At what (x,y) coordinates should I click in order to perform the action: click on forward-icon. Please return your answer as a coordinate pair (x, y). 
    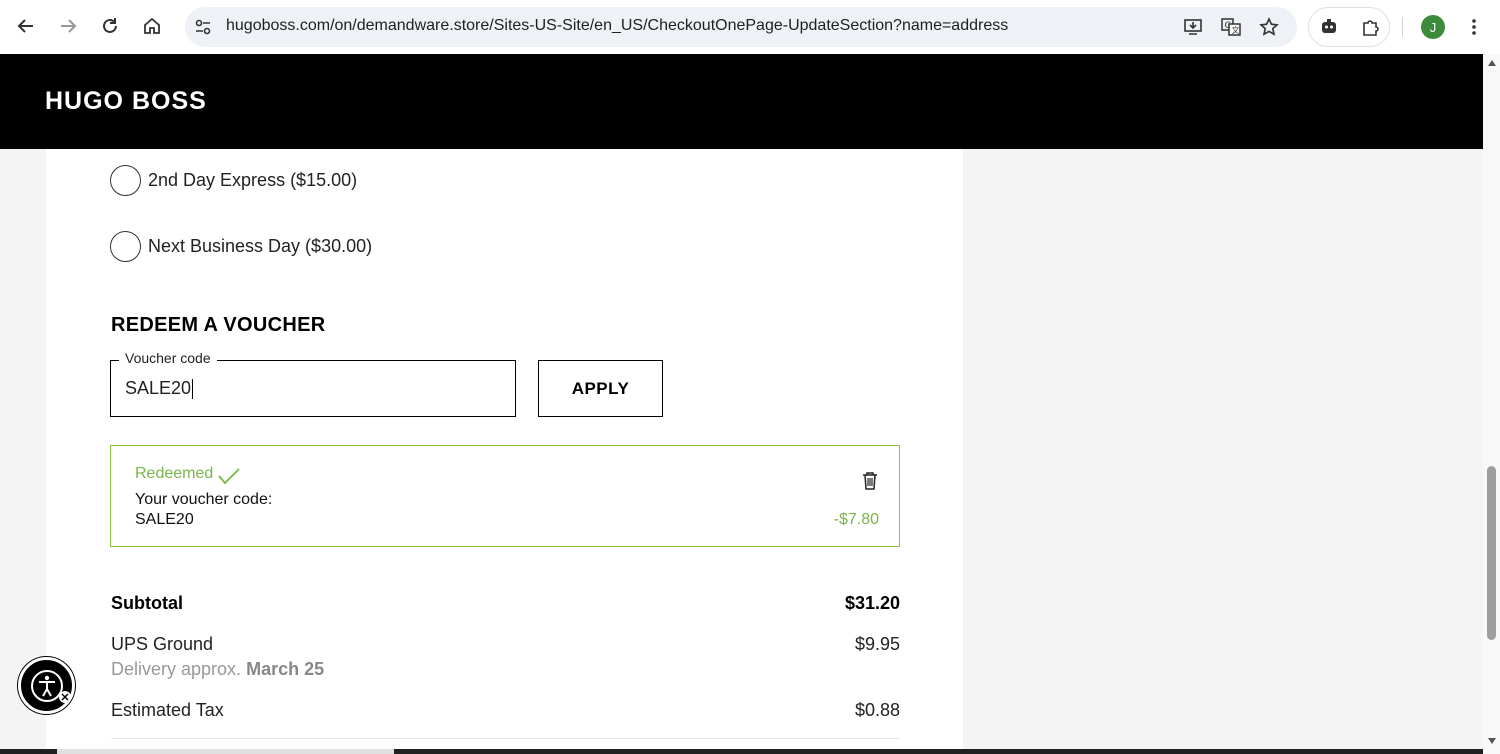
    Looking at the image, I should click on (69, 26).